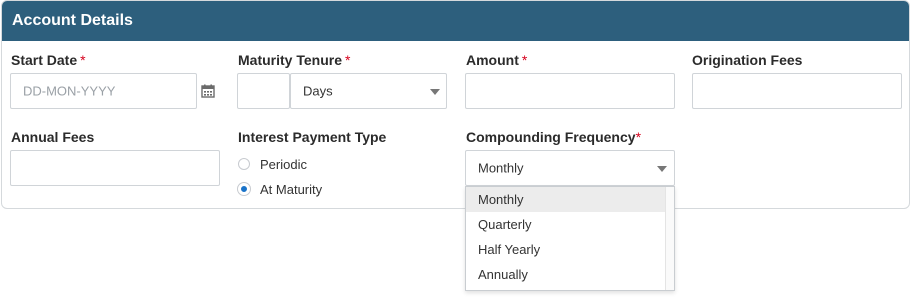 This screenshot has height=298, width=913. Describe the element at coordinates (69, 91) in the screenshot. I see `start-date-placeholder: DD-MON-YYYY` at that location.